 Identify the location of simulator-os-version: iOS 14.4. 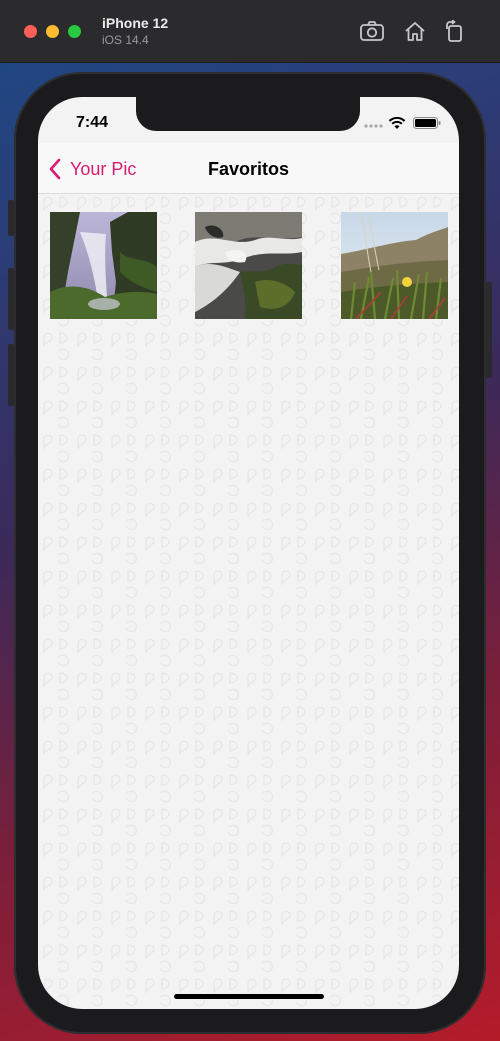
(125, 40).